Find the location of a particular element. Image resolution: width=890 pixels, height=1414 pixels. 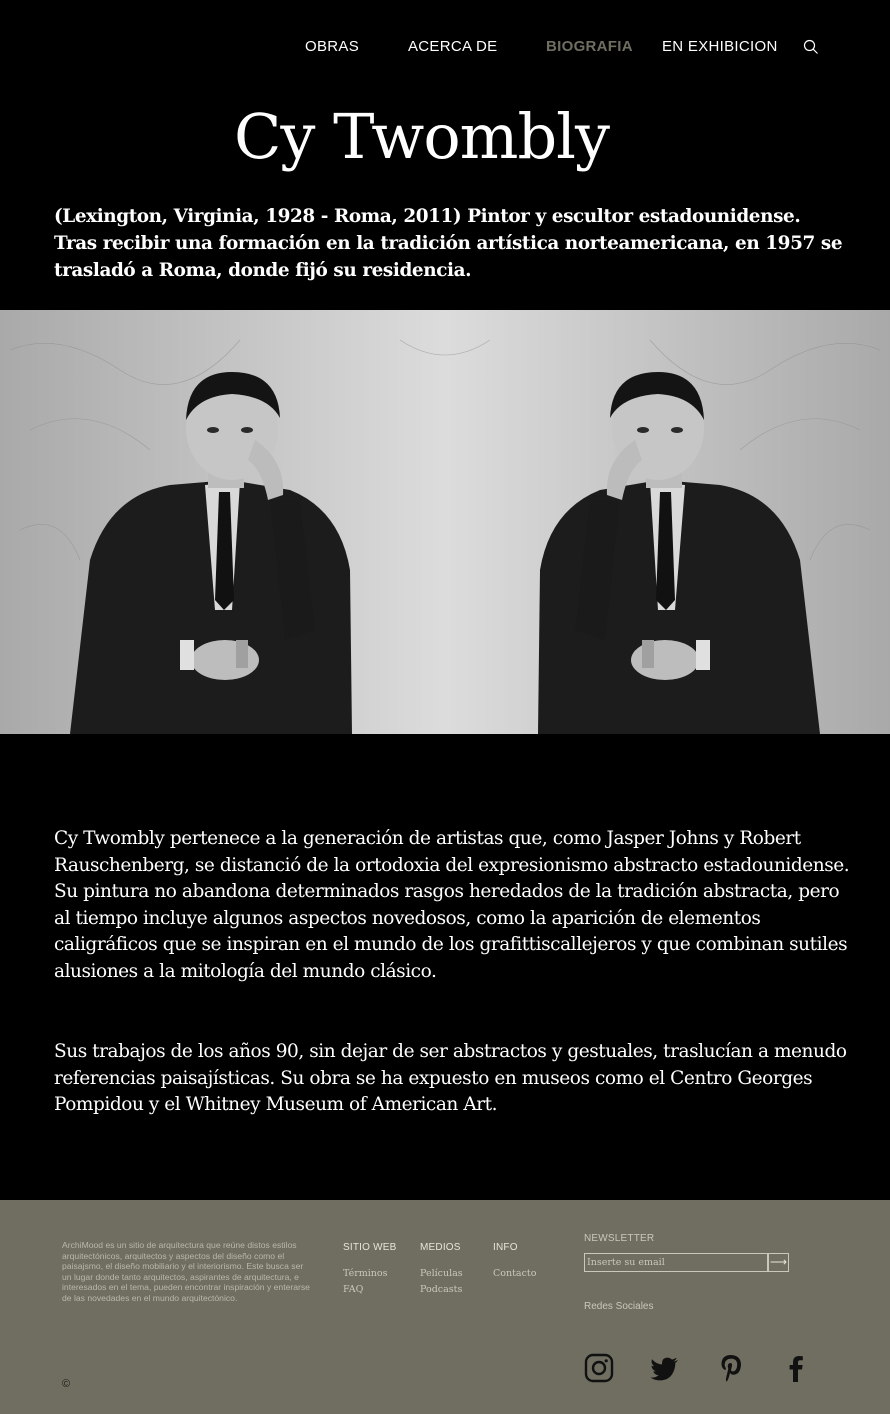

footer-column-info: INFO Contacto is located at coordinates (514, 1262).